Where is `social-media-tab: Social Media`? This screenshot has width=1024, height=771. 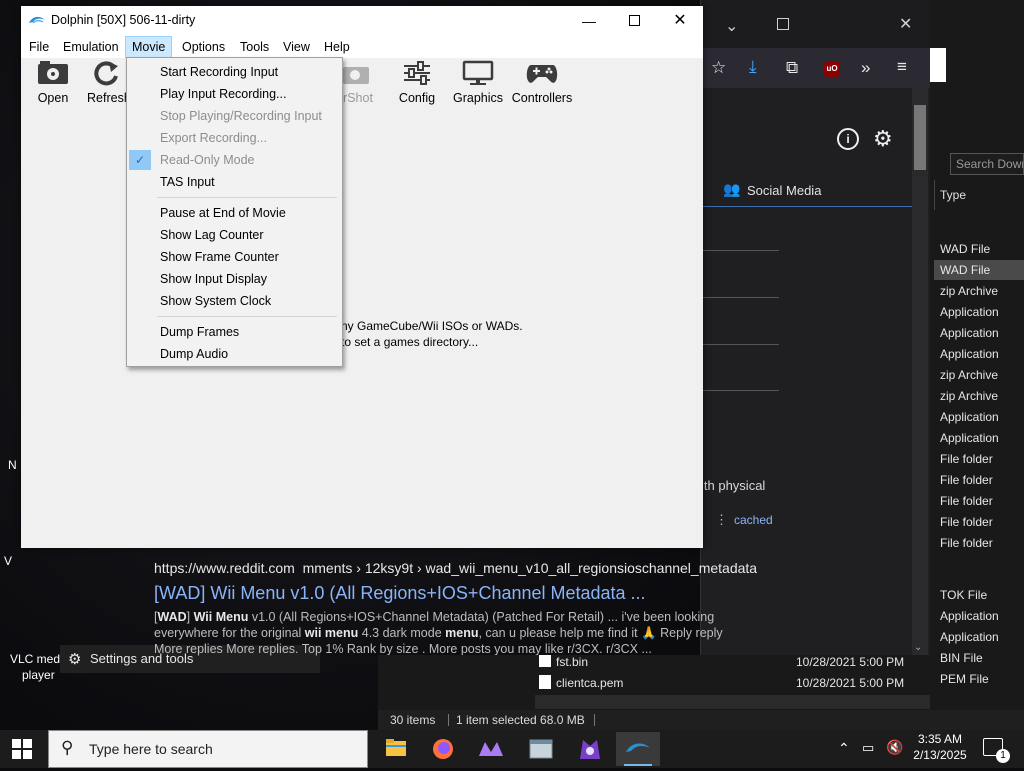
social-media-tab: Social Media is located at coordinates (784, 190).